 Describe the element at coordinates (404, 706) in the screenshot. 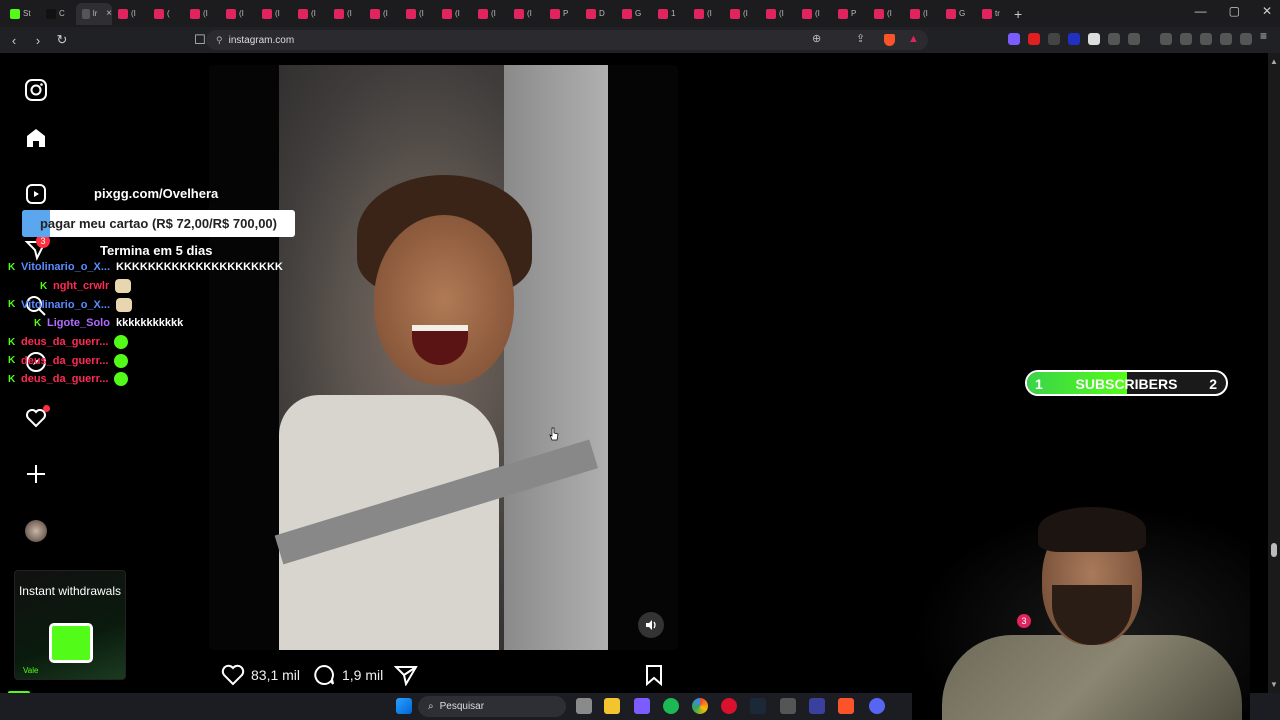

I see `windows-start-icon` at that location.